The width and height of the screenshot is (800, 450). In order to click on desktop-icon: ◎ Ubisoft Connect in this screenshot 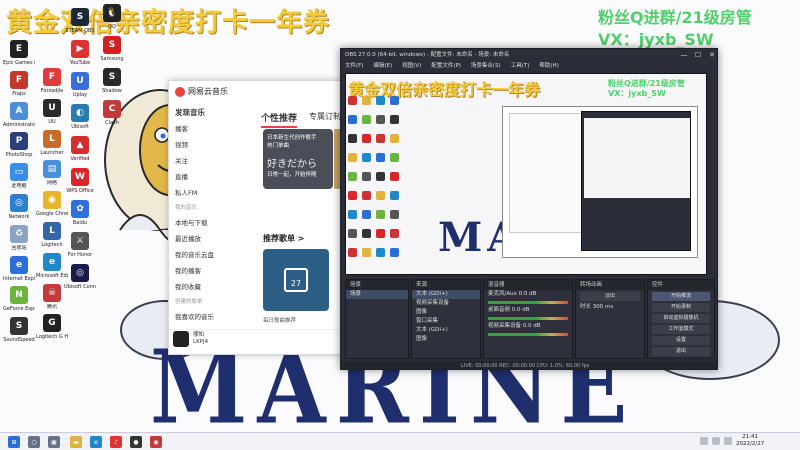, I will do `click(80, 277)`.